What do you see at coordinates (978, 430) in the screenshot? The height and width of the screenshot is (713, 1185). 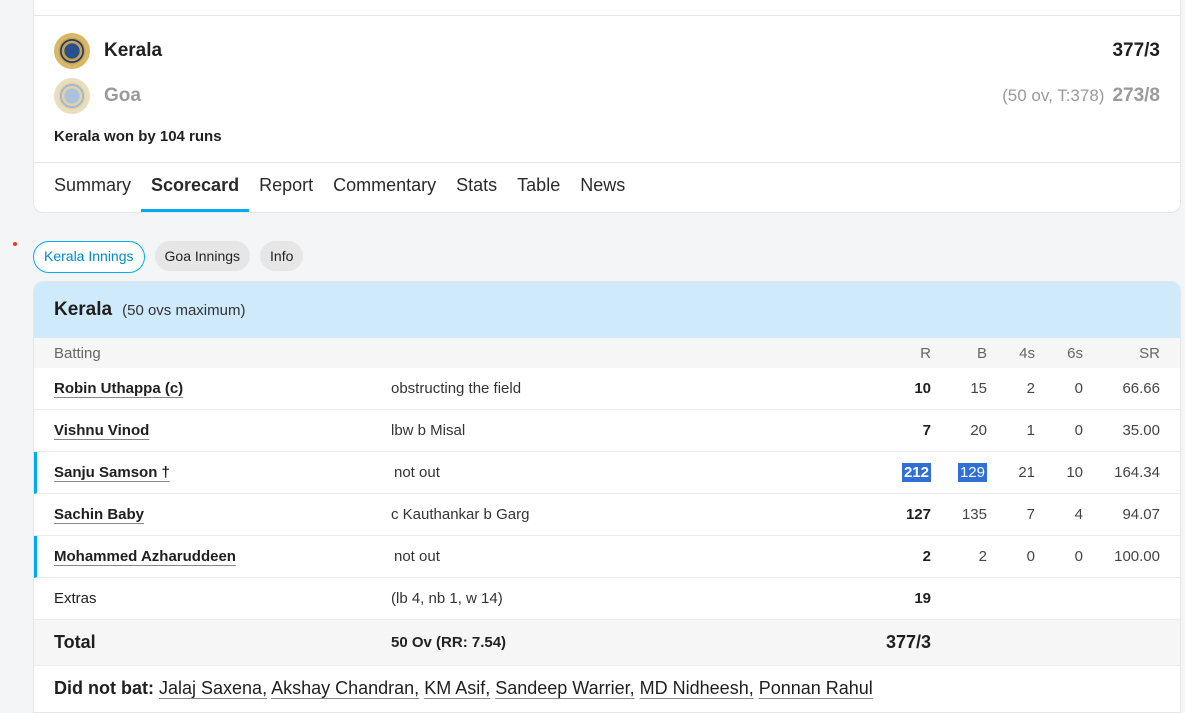 I see `balls: 20` at bounding box center [978, 430].